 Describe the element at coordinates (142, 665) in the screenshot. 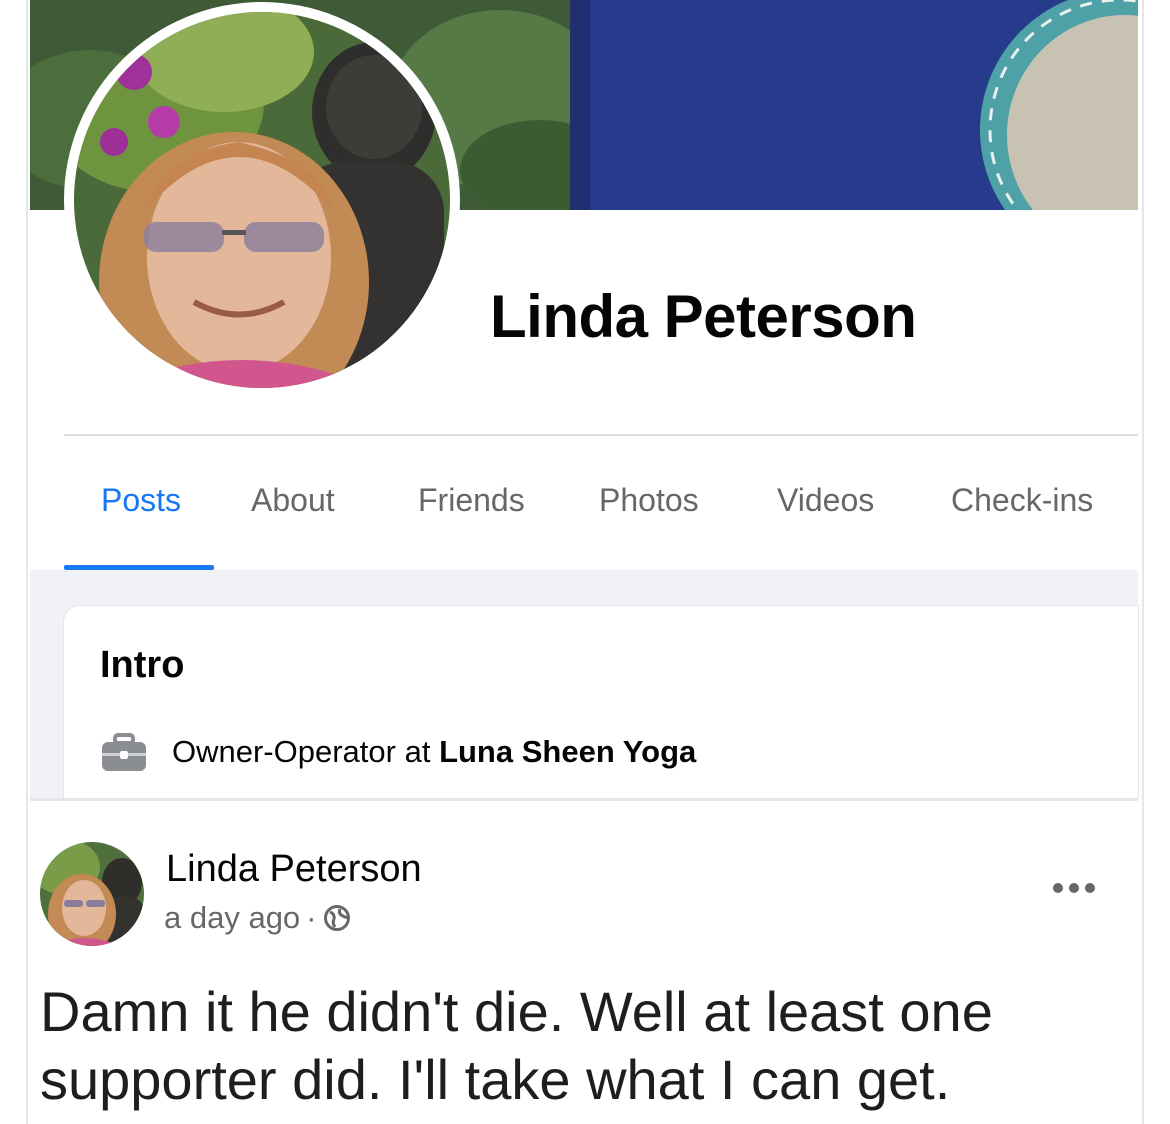

I see `intro-title: Intro` at that location.